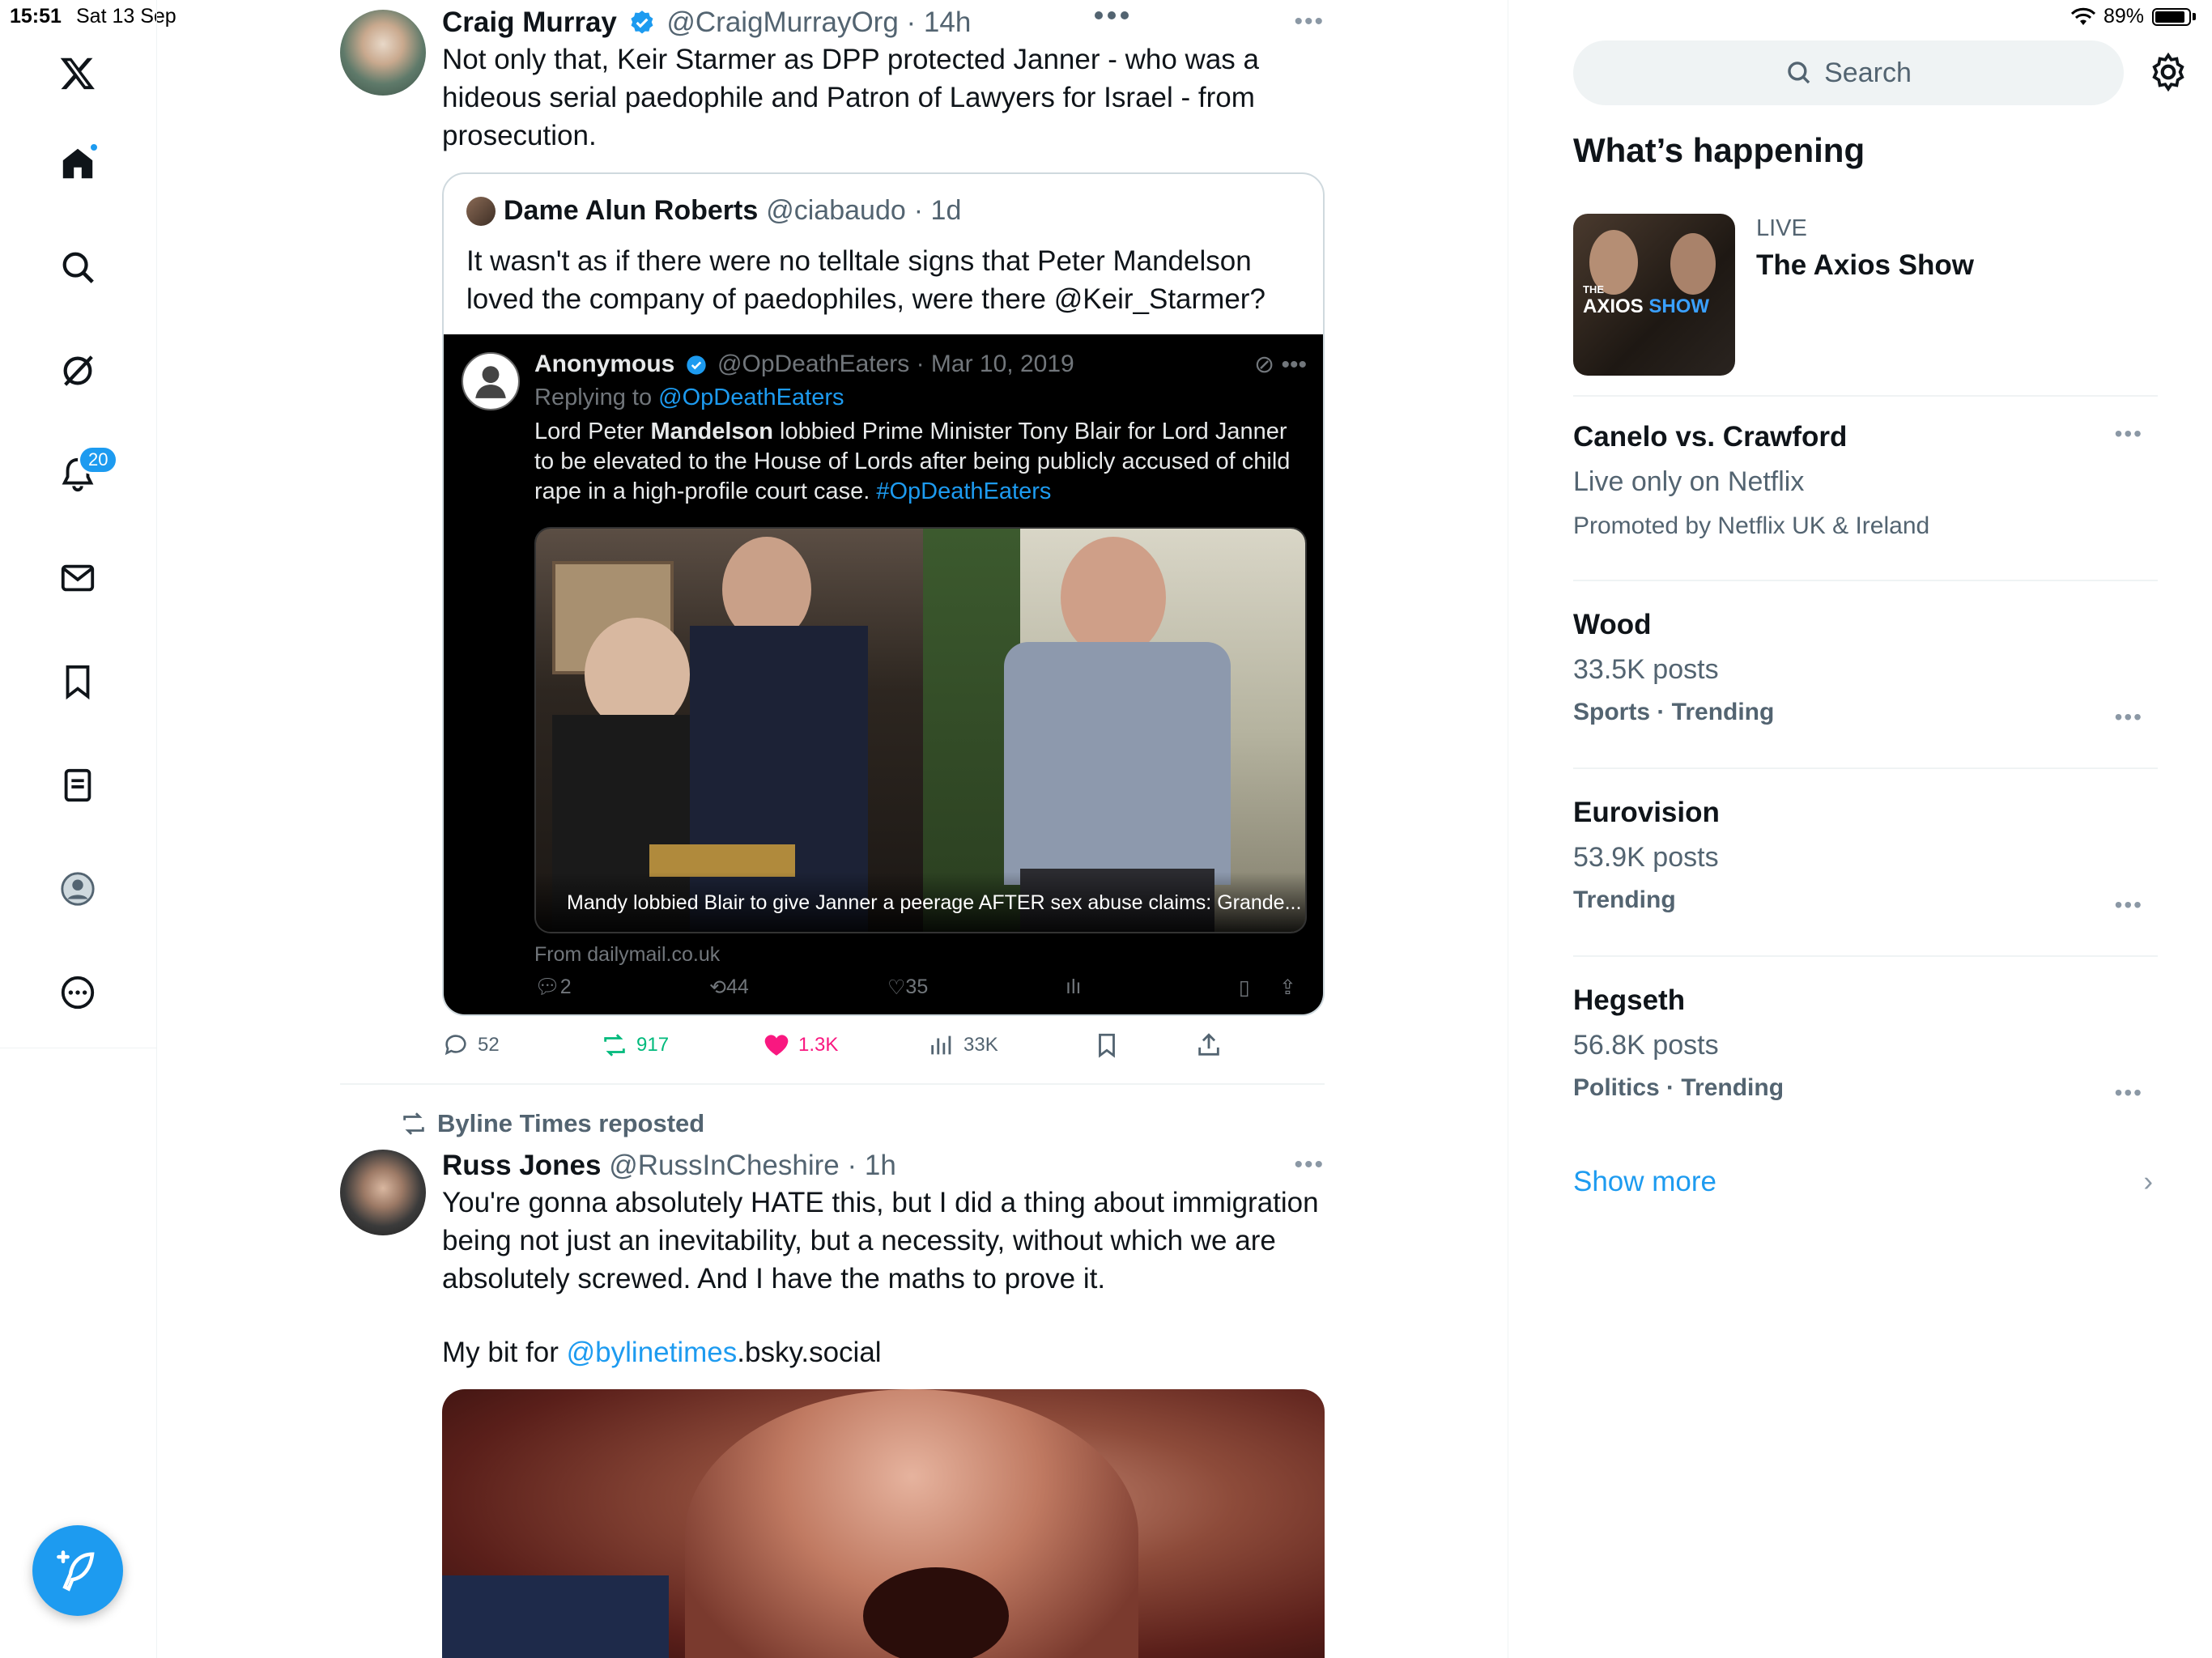 The height and width of the screenshot is (1658, 2212). I want to click on trend-meta: Sports · Trending, so click(1674, 712).